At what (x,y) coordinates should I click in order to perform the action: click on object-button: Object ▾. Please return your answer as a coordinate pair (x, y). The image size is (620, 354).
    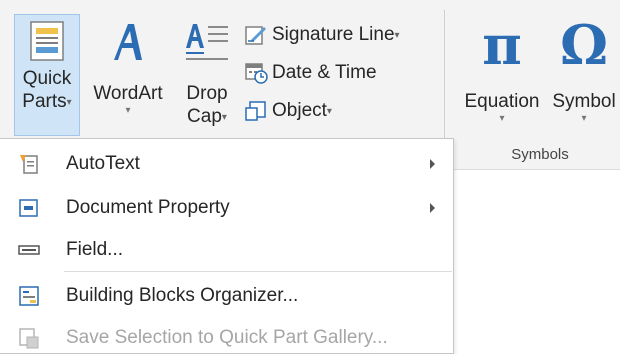
    Looking at the image, I should click on (288, 111).